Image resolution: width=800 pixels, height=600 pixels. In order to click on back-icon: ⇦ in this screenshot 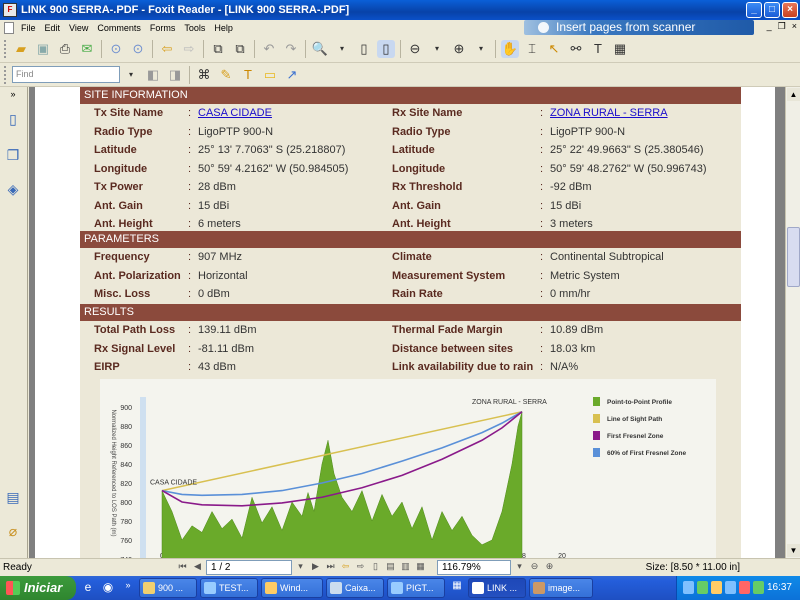, I will do `click(167, 49)`.